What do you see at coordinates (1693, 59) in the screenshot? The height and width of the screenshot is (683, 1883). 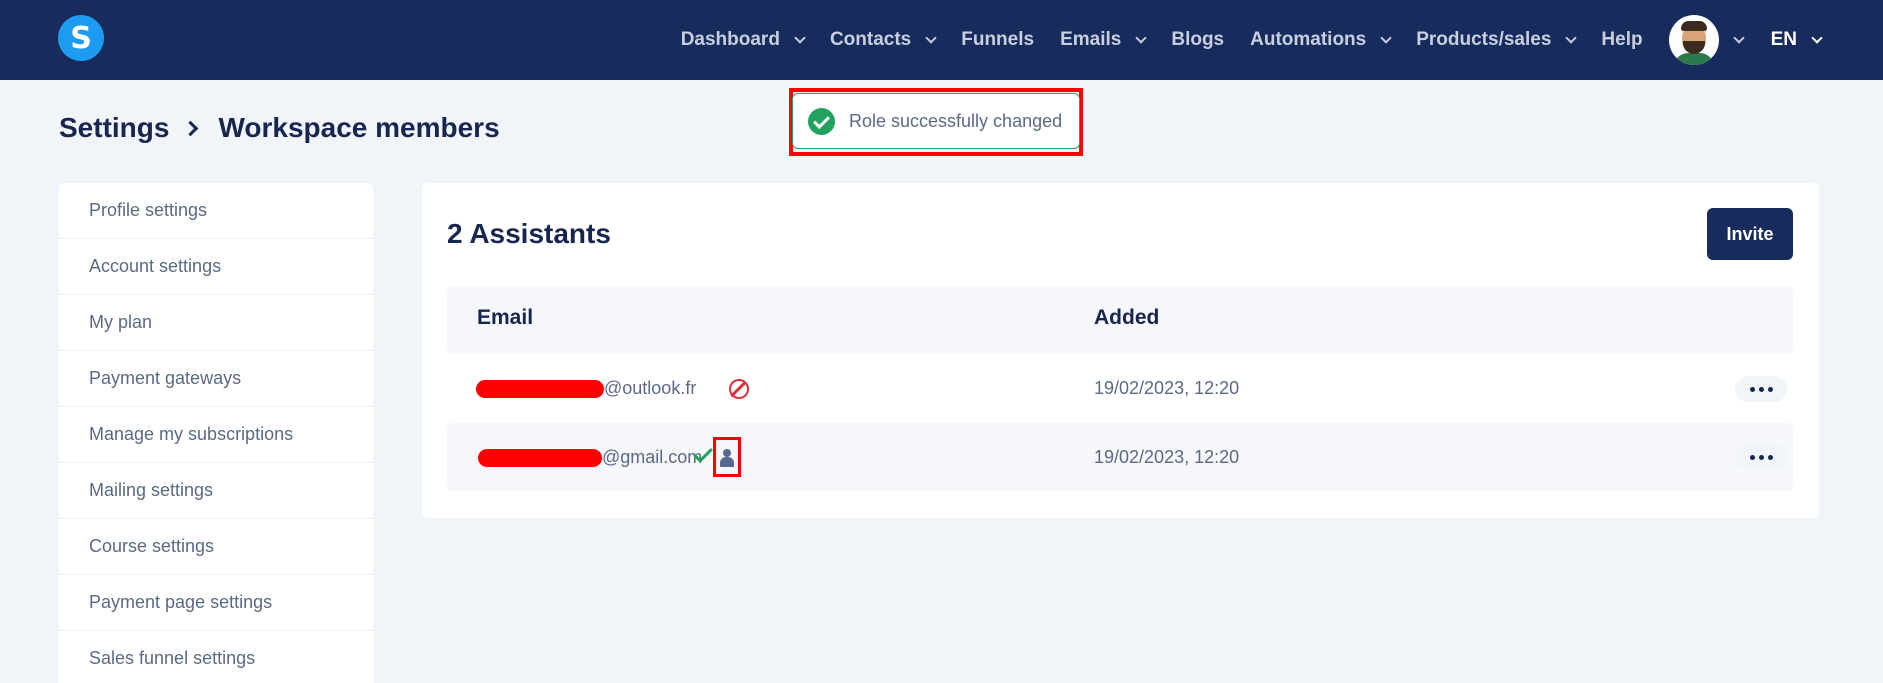 I see `avatar-body` at bounding box center [1693, 59].